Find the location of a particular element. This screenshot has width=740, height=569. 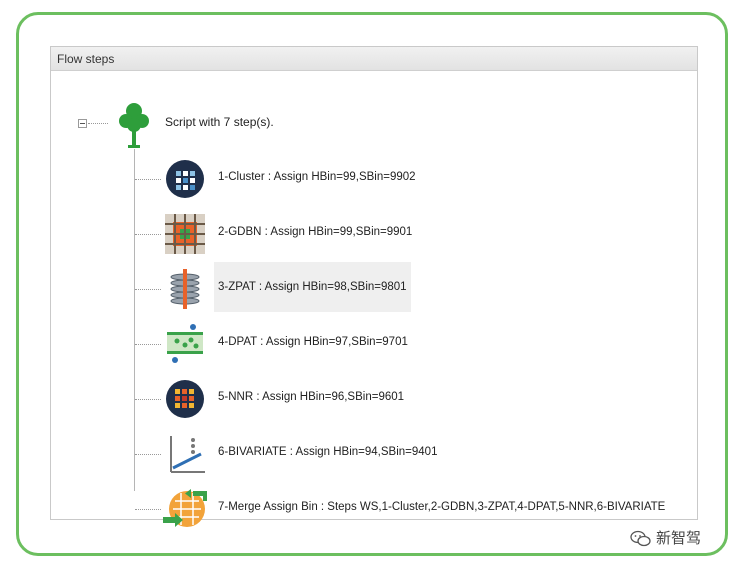

step-2-gdbn: 2-GDBN : Assign HBin=99,SBin=9901 is located at coordinates (415, 234).